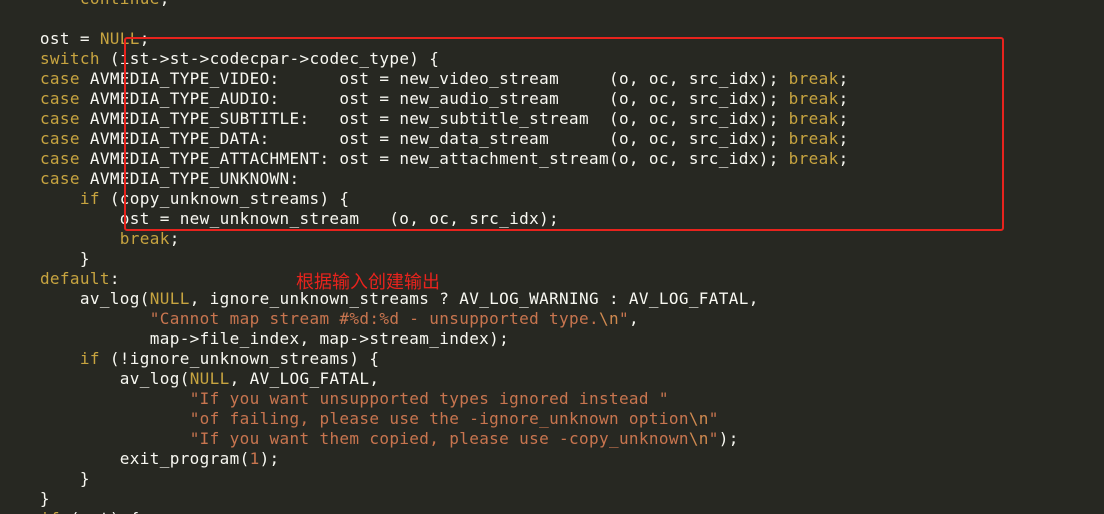 This screenshot has height=514, width=1104. Describe the element at coordinates (74, 278) in the screenshot. I see `code-token: default` at that location.